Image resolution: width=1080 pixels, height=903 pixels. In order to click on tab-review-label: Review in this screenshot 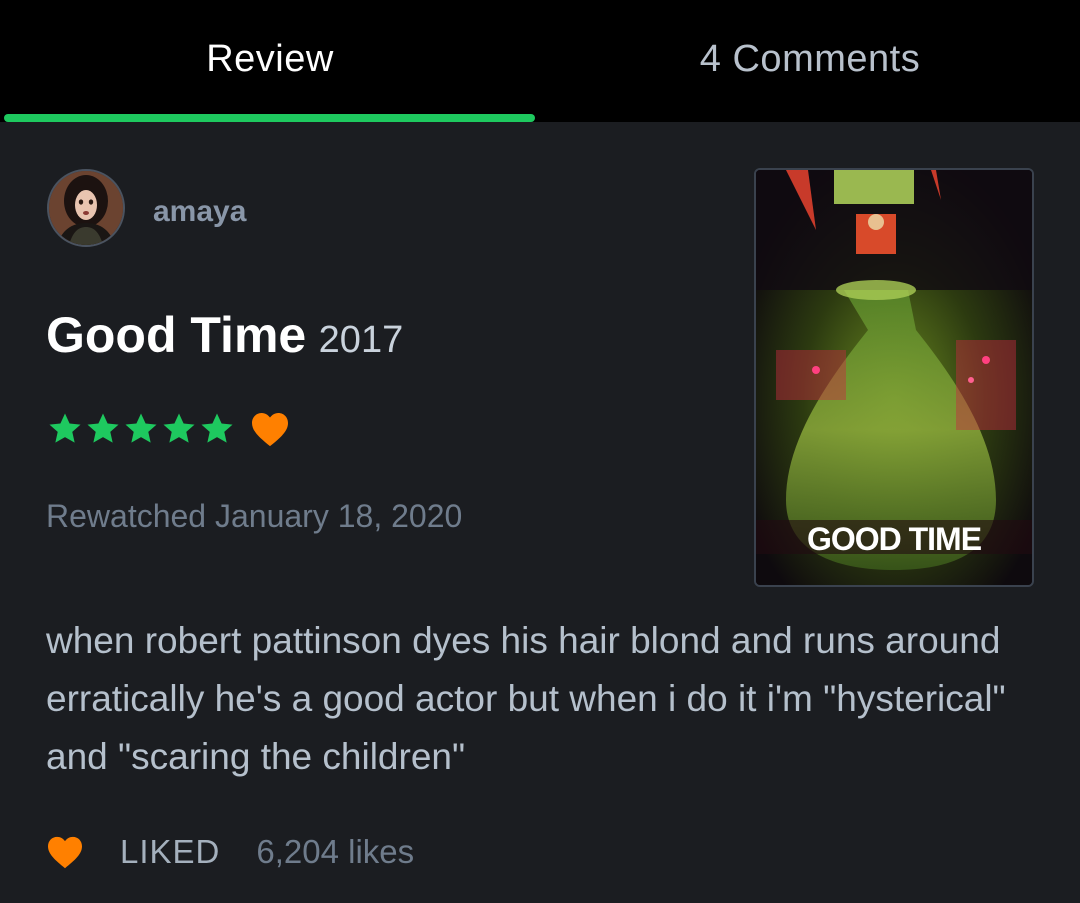, I will do `click(270, 58)`.